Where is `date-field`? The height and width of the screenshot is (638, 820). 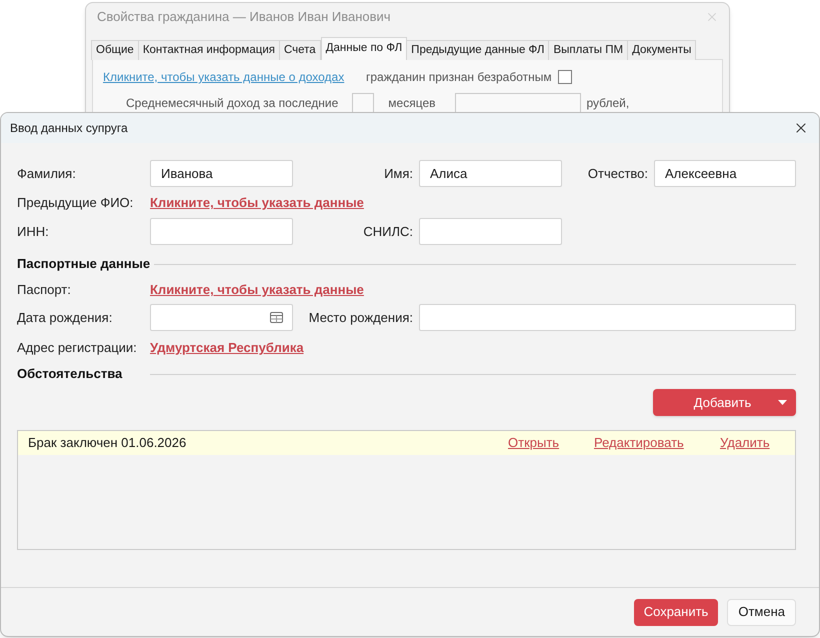
date-field is located at coordinates (221, 317).